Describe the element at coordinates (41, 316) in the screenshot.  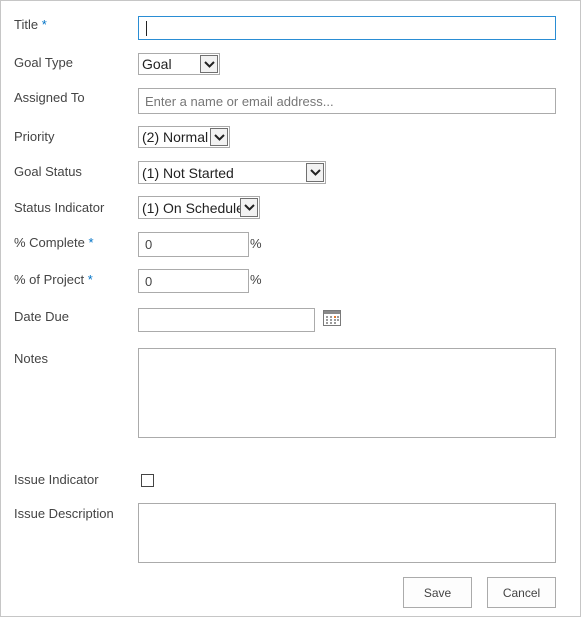
I see `date-due-label: Date Due` at that location.